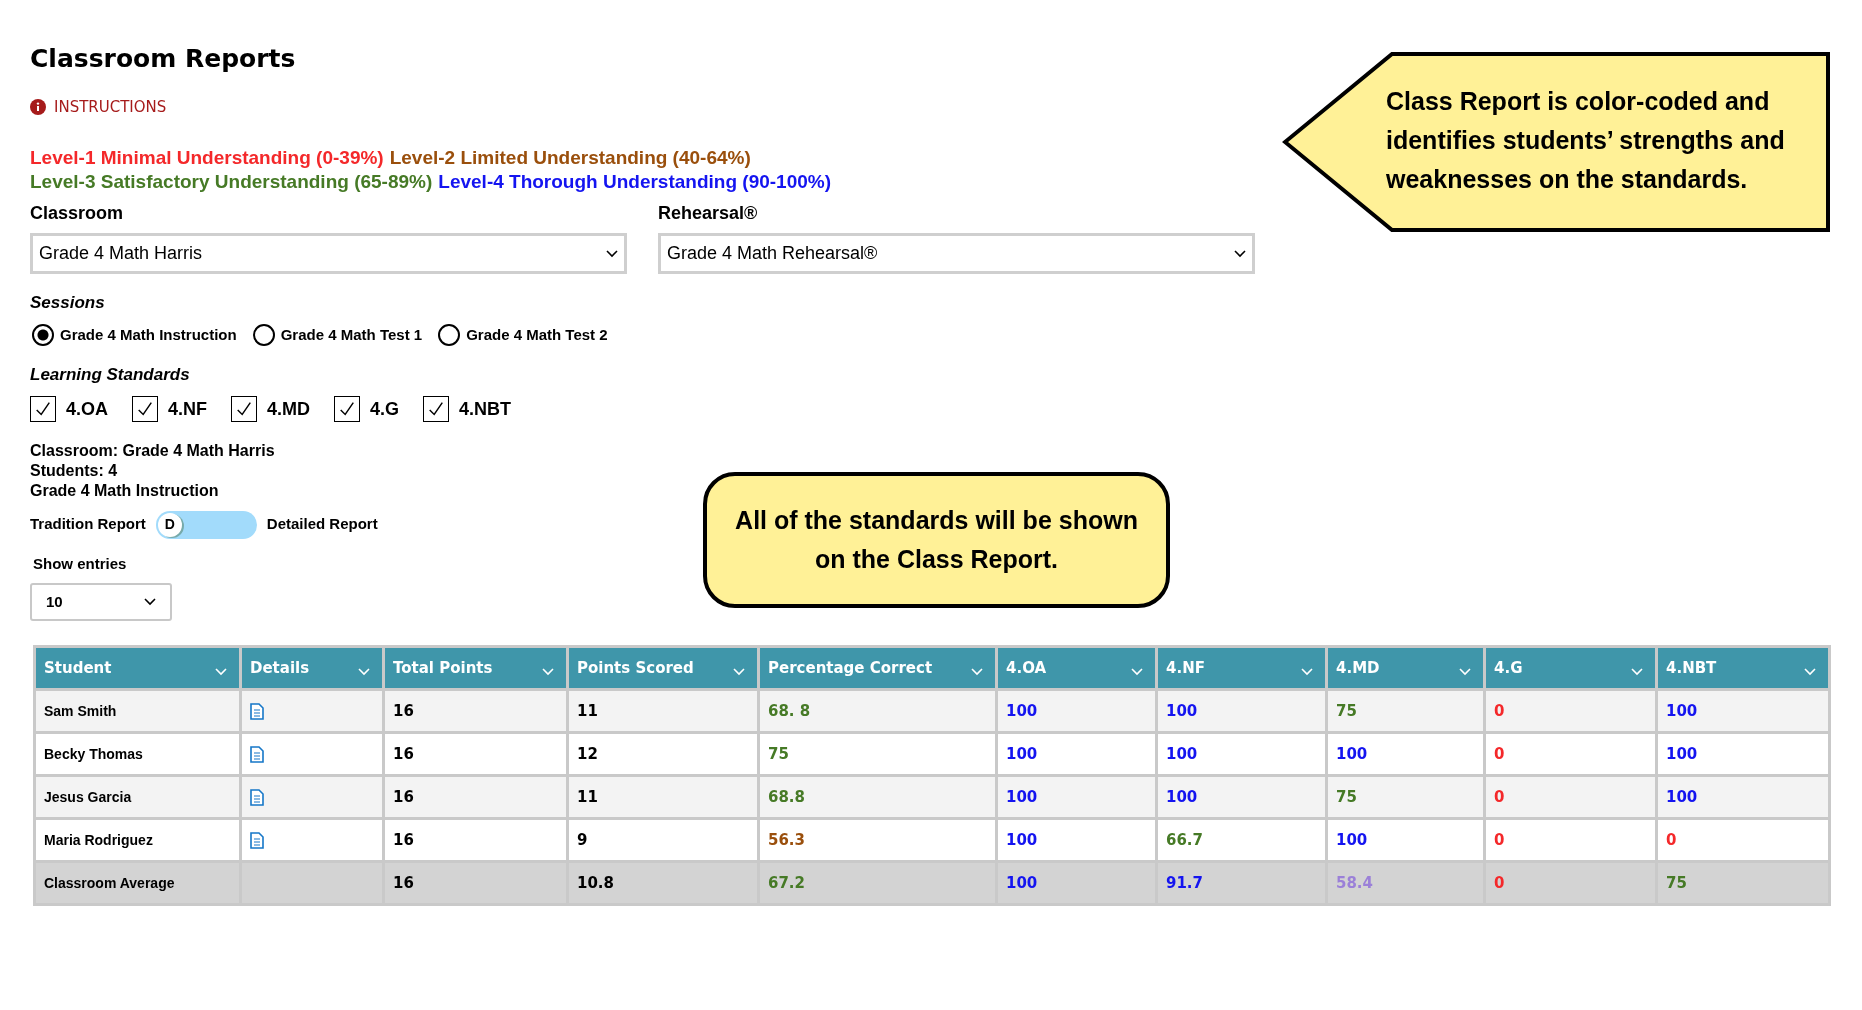 The height and width of the screenshot is (1010, 1862). What do you see at coordinates (663, 840) in the screenshot?
I see `table-cell: 9` at bounding box center [663, 840].